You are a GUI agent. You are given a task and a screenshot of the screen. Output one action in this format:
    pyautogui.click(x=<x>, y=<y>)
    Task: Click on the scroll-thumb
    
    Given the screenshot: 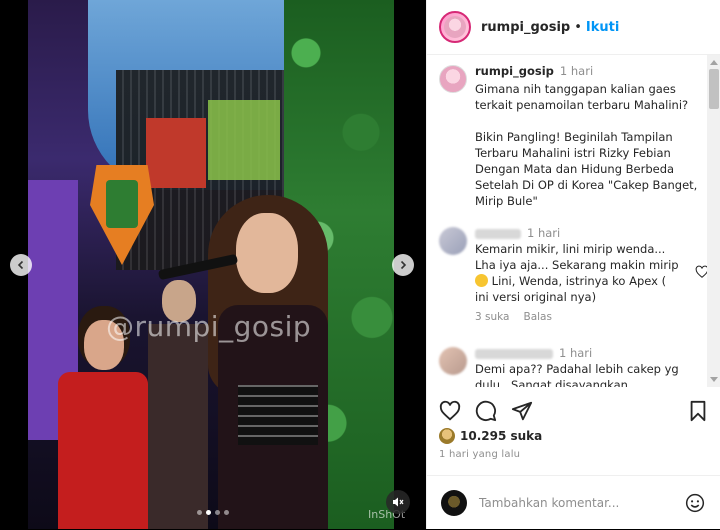 What is the action you would take?
    pyautogui.click(x=714, y=89)
    